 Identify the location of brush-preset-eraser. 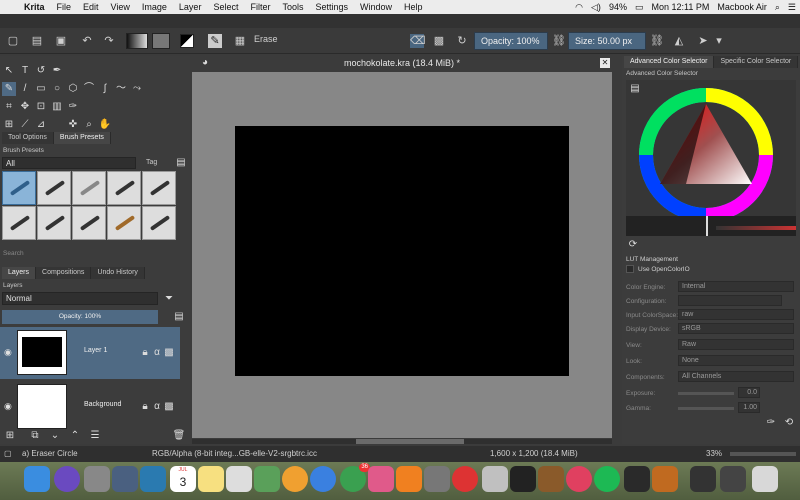
(19, 188).